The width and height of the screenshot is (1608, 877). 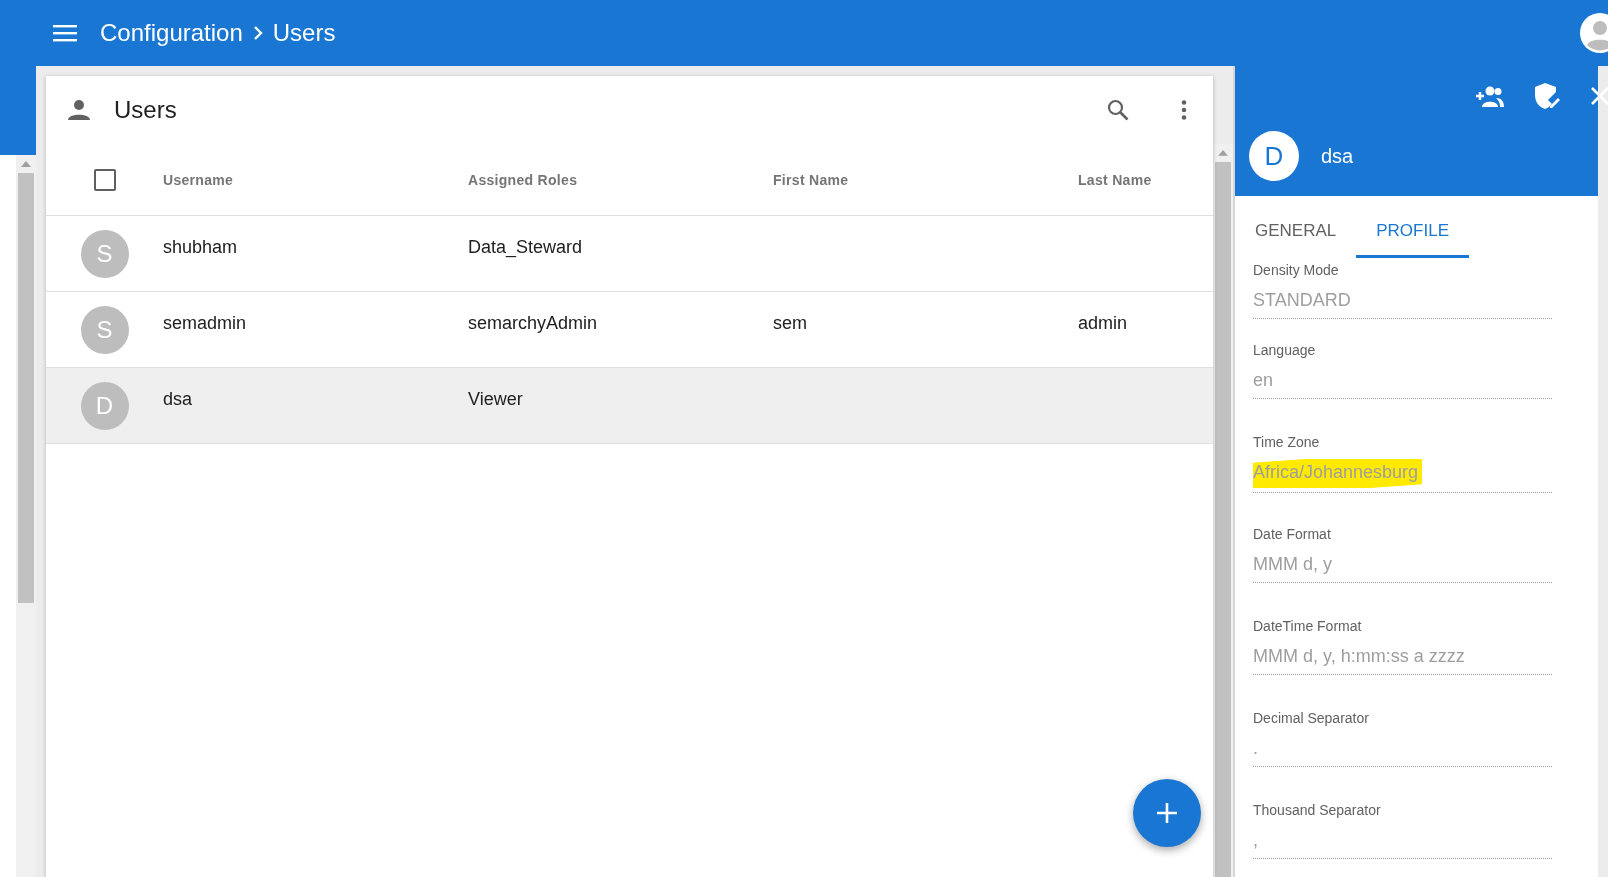 What do you see at coordinates (1118, 110) in the screenshot?
I see `search-icon` at bounding box center [1118, 110].